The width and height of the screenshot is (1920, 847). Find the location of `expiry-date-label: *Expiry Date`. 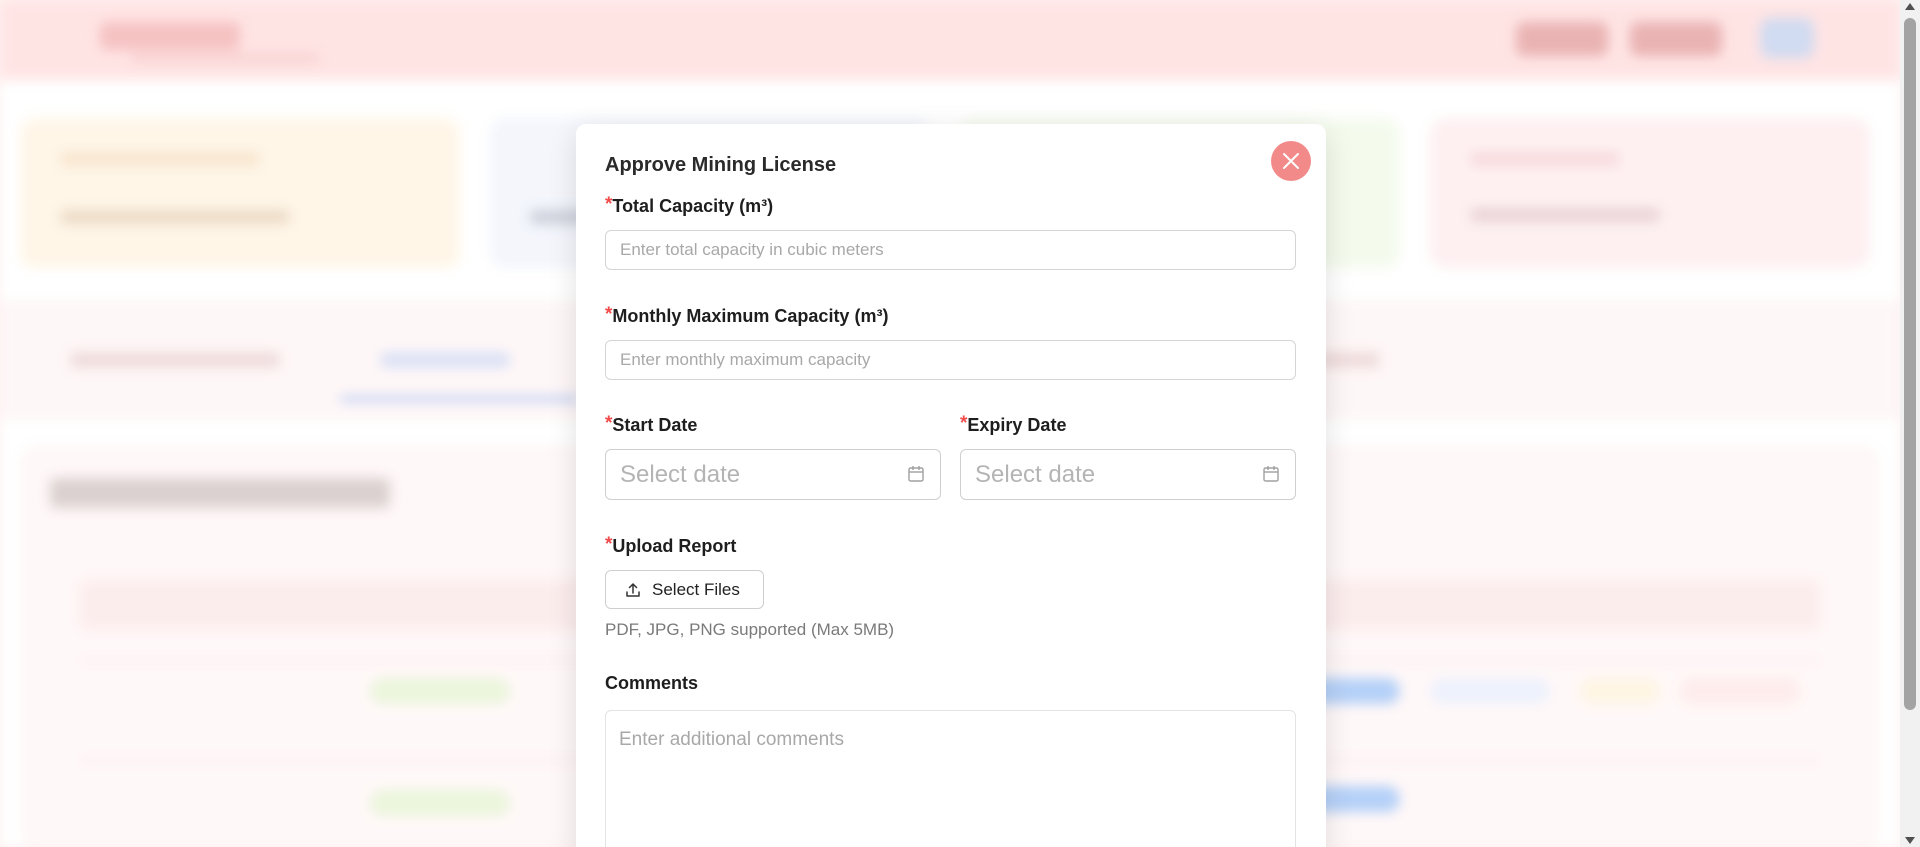

expiry-date-label: *Expiry Date is located at coordinates (1013, 424).